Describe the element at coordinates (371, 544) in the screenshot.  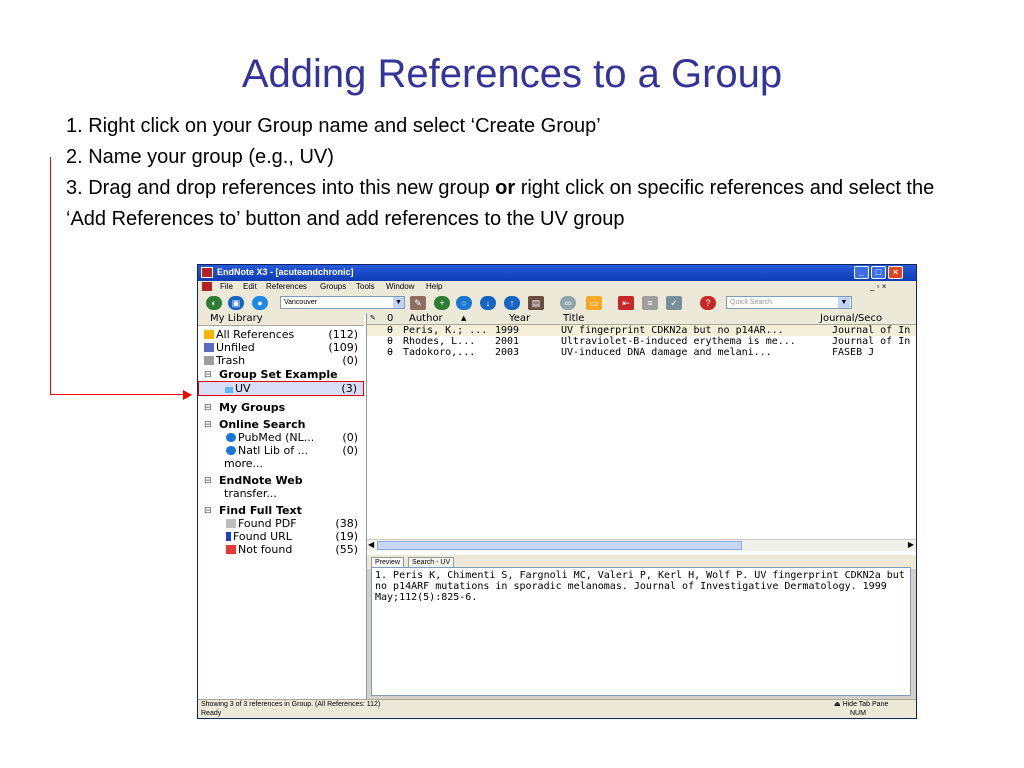
I see `scroll-left-icon: ◀` at that location.